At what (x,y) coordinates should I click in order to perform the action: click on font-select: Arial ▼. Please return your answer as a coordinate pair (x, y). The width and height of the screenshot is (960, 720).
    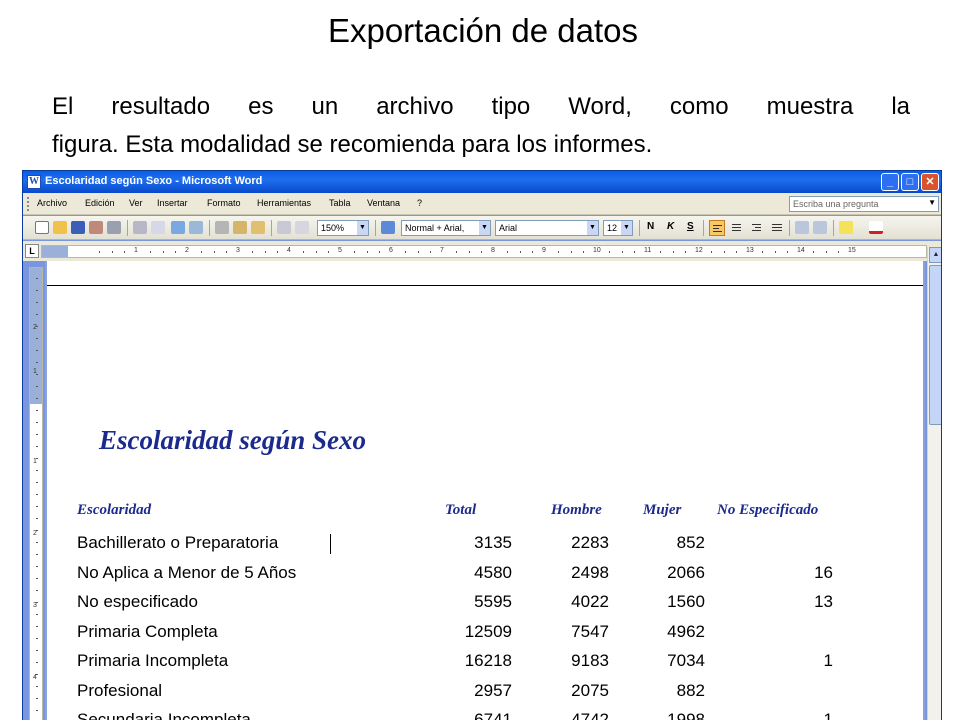
    Looking at the image, I should click on (547, 228).